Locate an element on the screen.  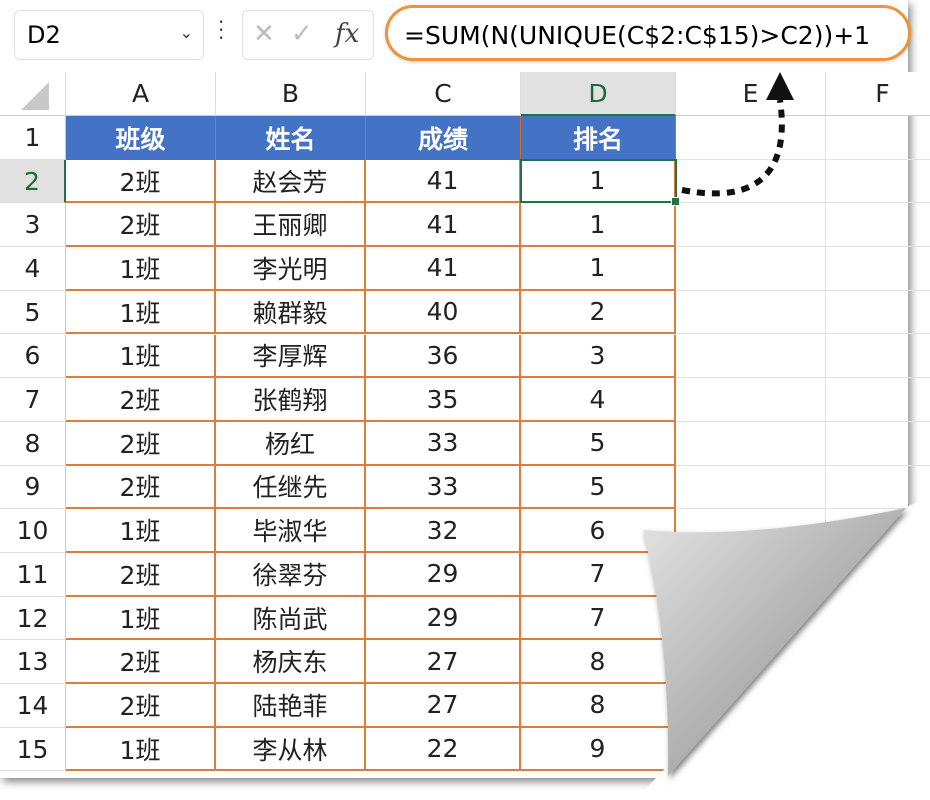
dashed-arrow is located at coordinates (733, 148).